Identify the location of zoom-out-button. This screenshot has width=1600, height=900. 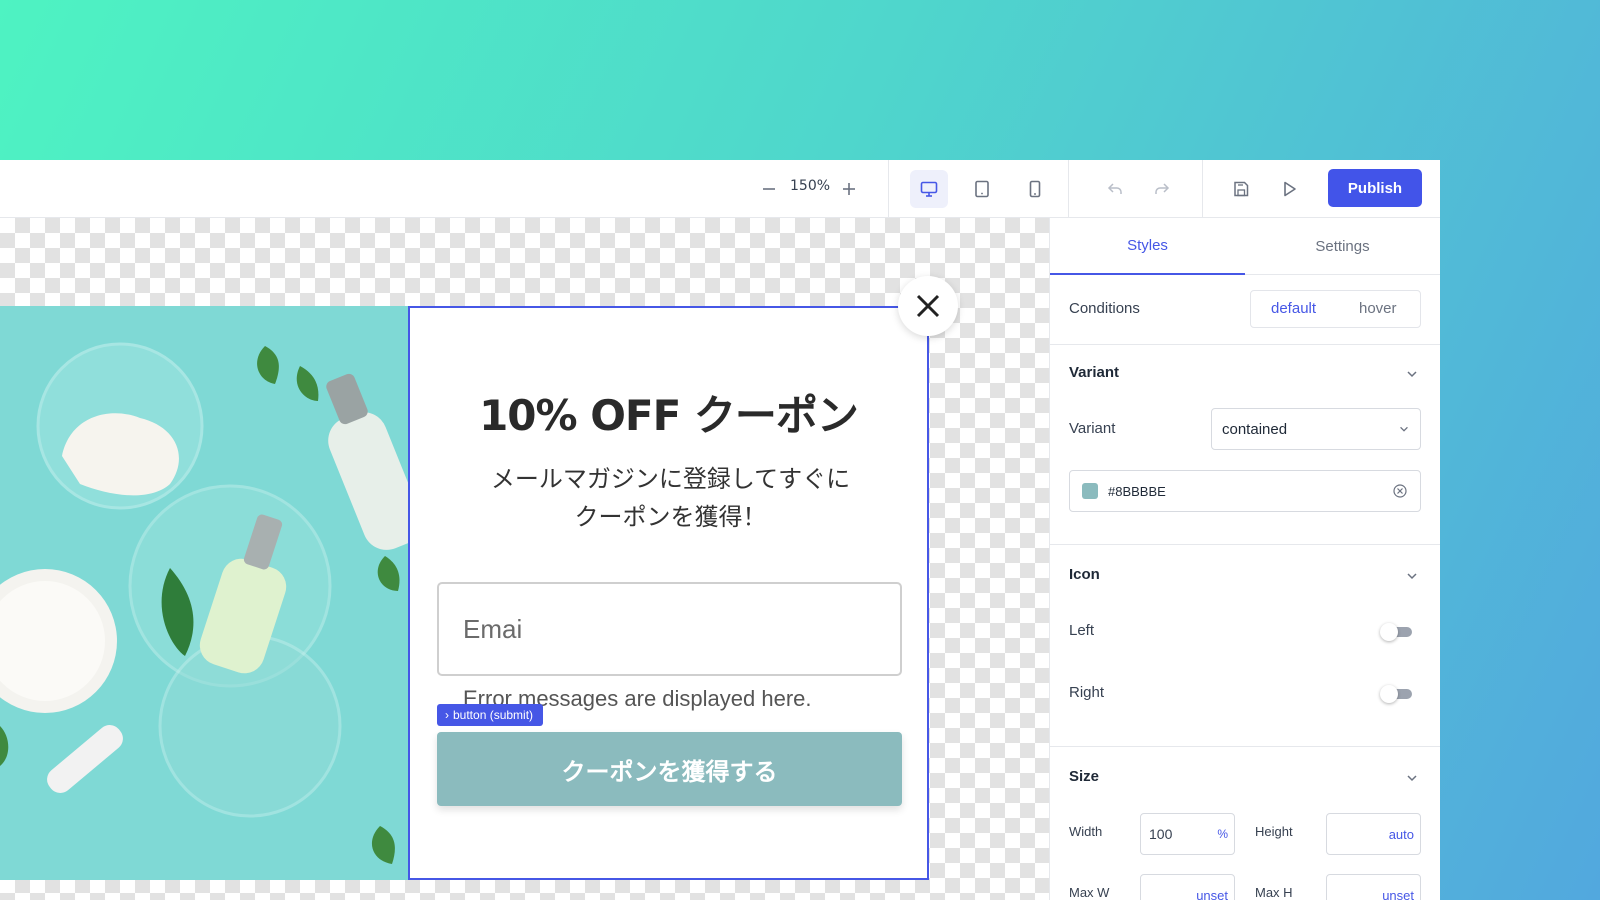
(769, 189).